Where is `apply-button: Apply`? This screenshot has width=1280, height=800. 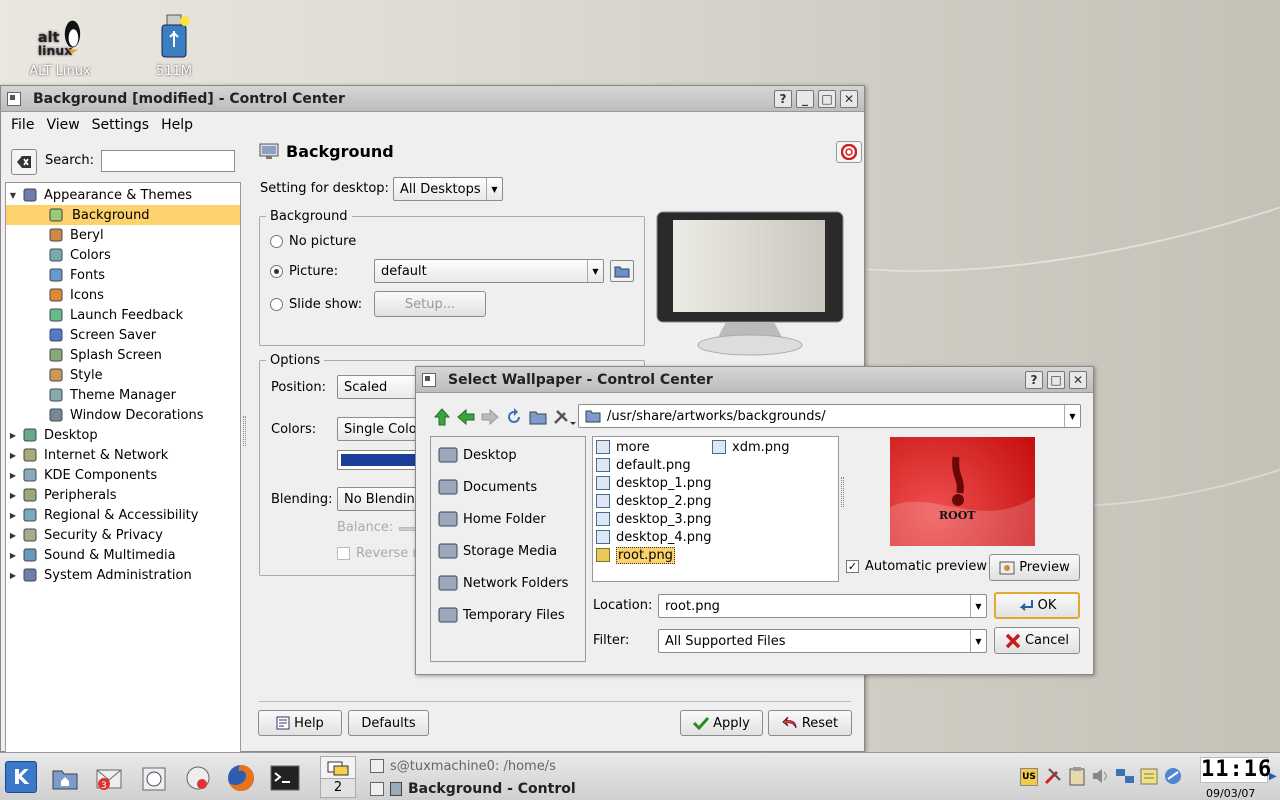 apply-button: Apply is located at coordinates (721, 723).